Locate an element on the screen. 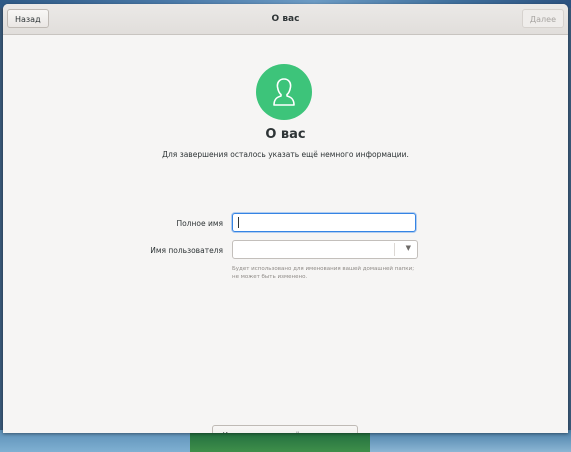 This screenshot has height=452, width=571. window-title: О вас is located at coordinates (285, 19).